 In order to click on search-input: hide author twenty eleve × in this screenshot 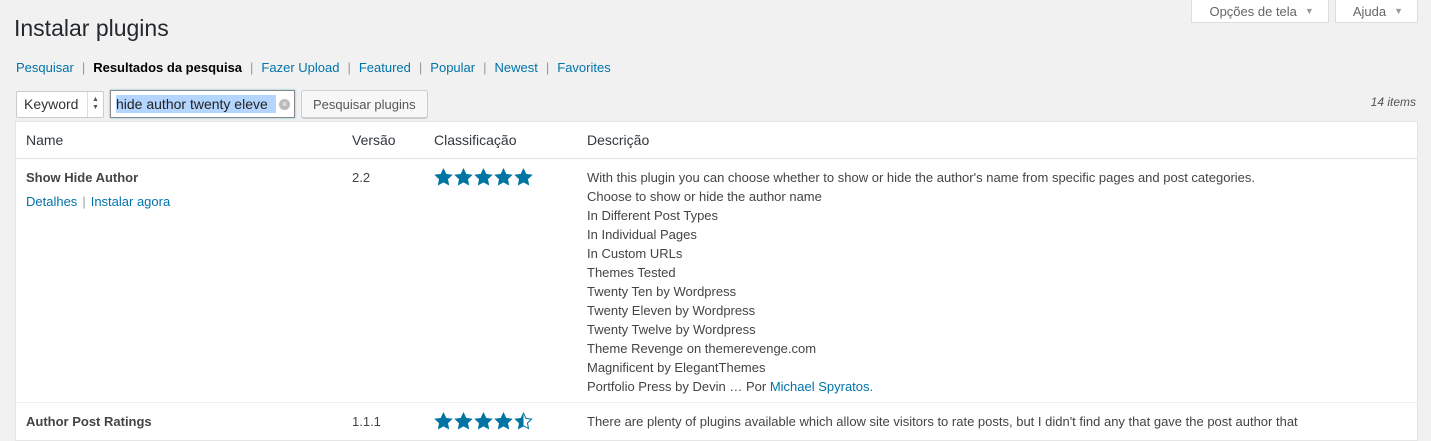, I will do `click(202, 104)`.